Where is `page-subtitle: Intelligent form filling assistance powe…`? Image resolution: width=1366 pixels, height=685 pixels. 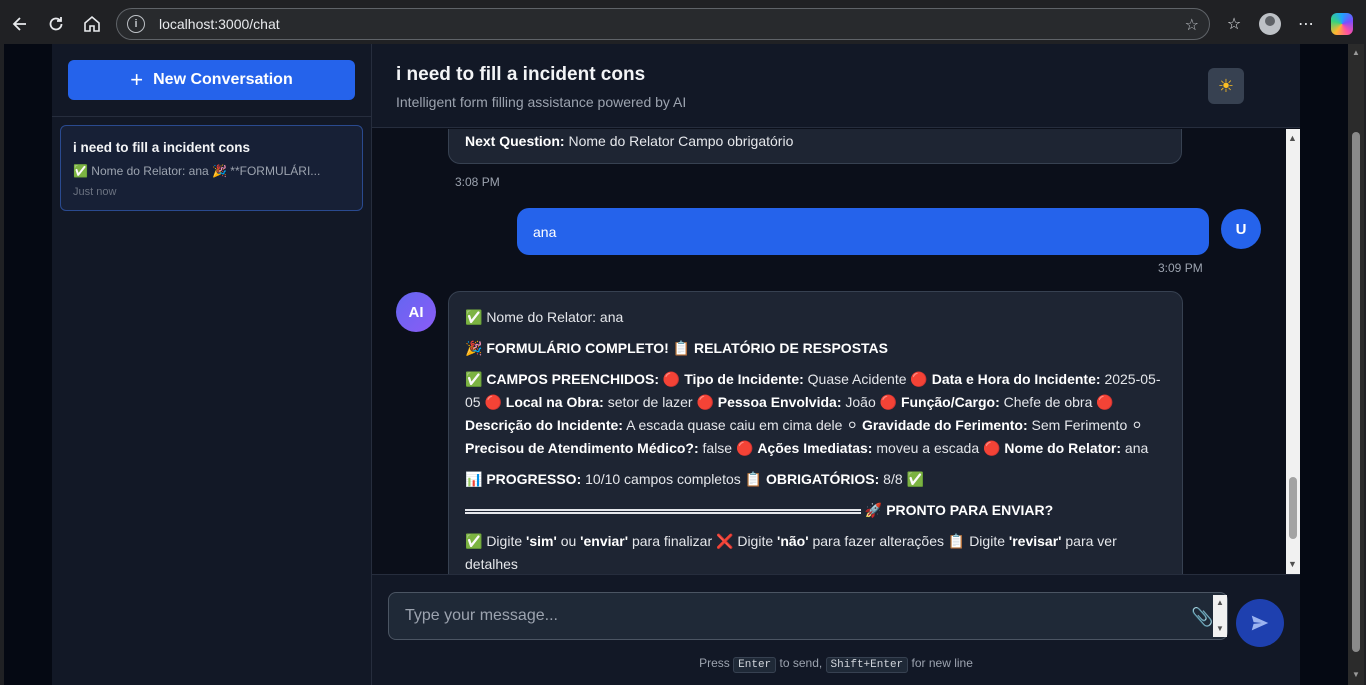
page-subtitle: Intelligent form filling assistance powe… is located at coordinates (541, 102).